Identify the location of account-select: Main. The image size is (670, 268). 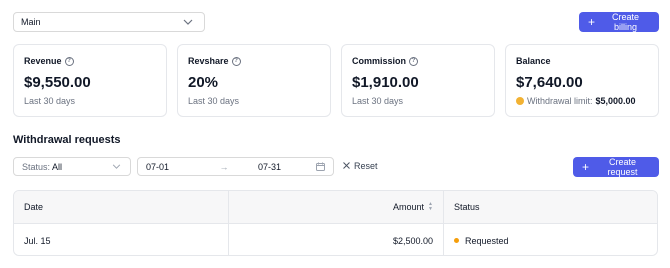
(109, 22).